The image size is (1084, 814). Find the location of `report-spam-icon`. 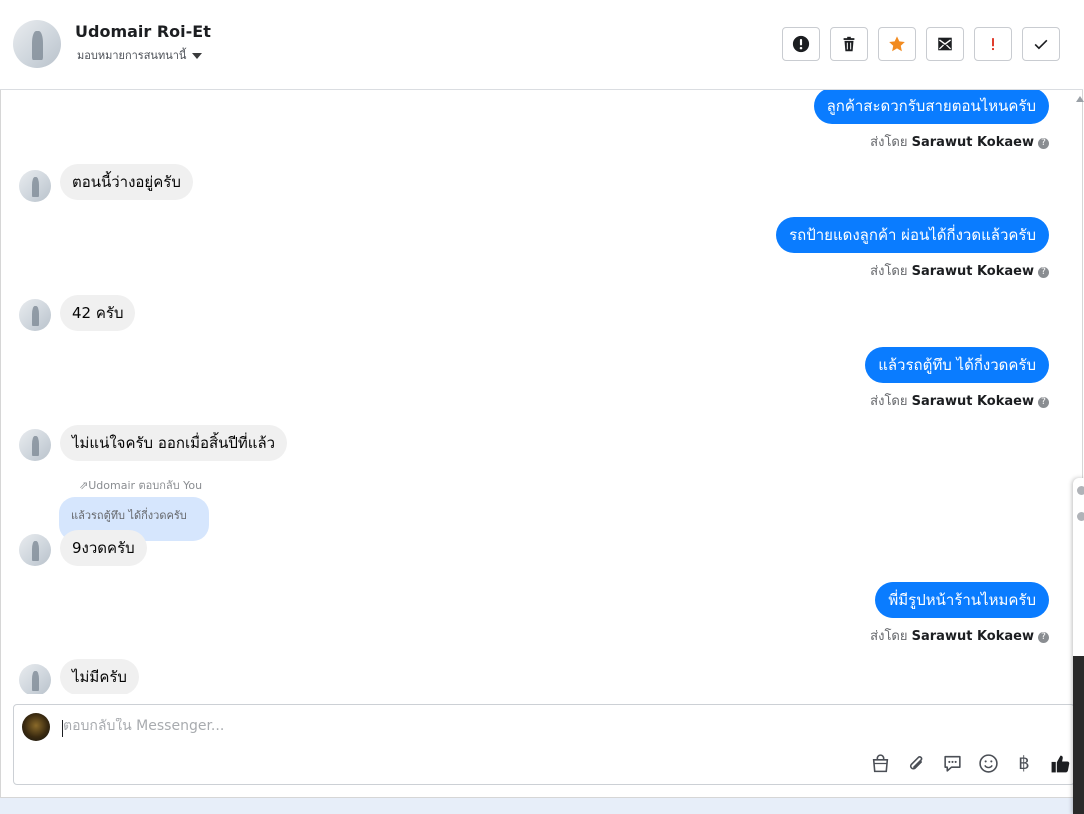

report-spam-icon is located at coordinates (801, 44).